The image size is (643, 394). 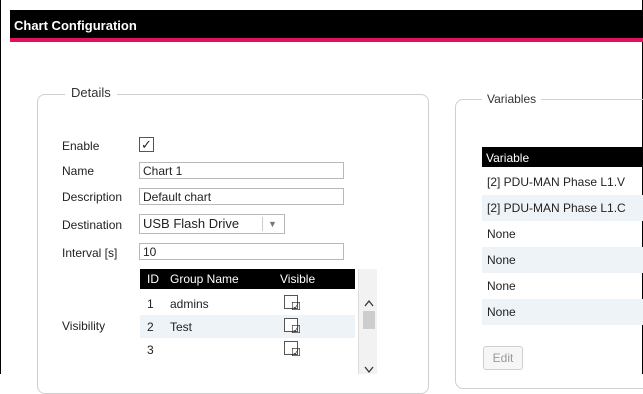 What do you see at coordinates (247, 279) in the screenshot?
I see `table-header: ID Group Name Visible` at bounding box center [247, 279].